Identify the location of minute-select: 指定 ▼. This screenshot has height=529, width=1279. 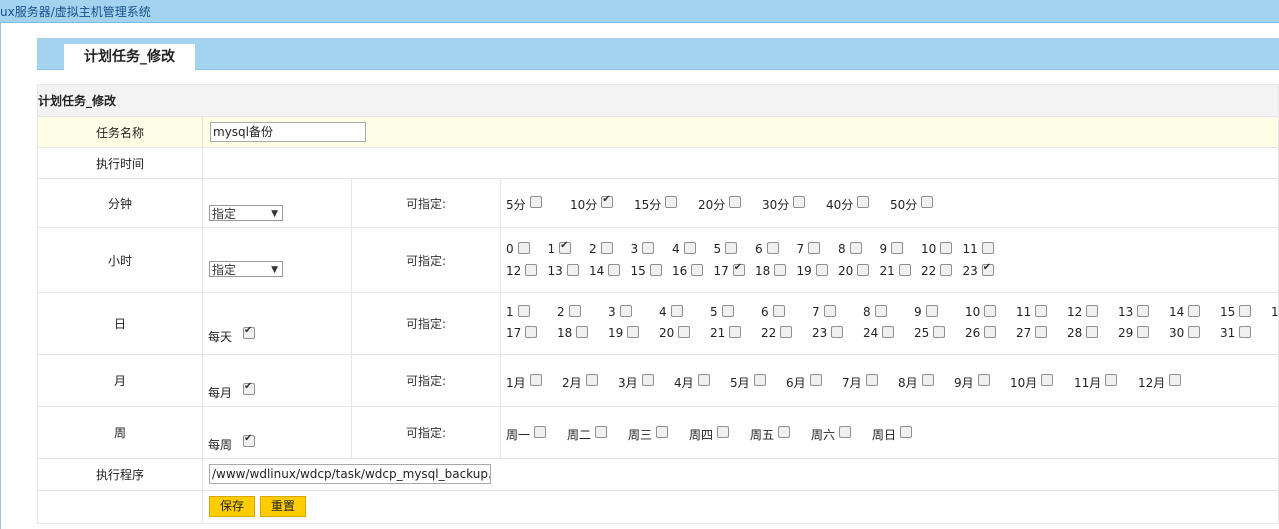
(246, 213).